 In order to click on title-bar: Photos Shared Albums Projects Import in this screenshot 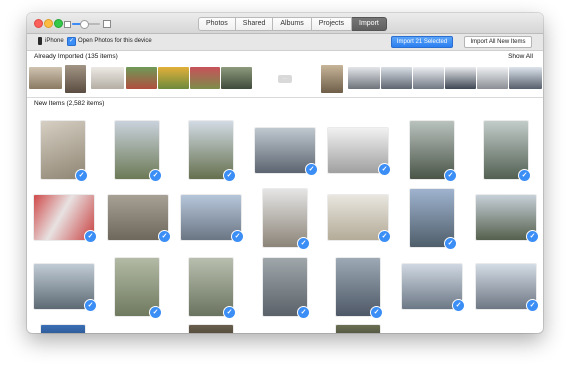, I will do `click(285, 23)`.